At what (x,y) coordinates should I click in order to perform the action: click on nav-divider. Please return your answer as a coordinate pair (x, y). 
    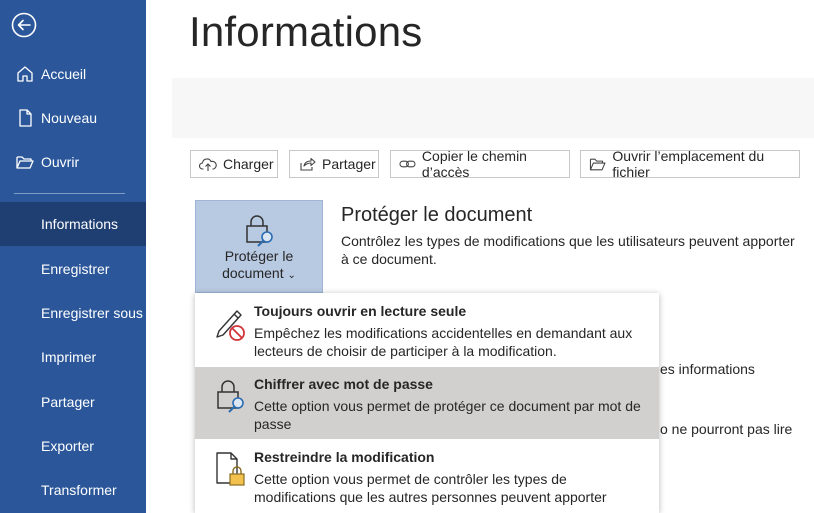
    Looking at the image, I should click on (69, 193).